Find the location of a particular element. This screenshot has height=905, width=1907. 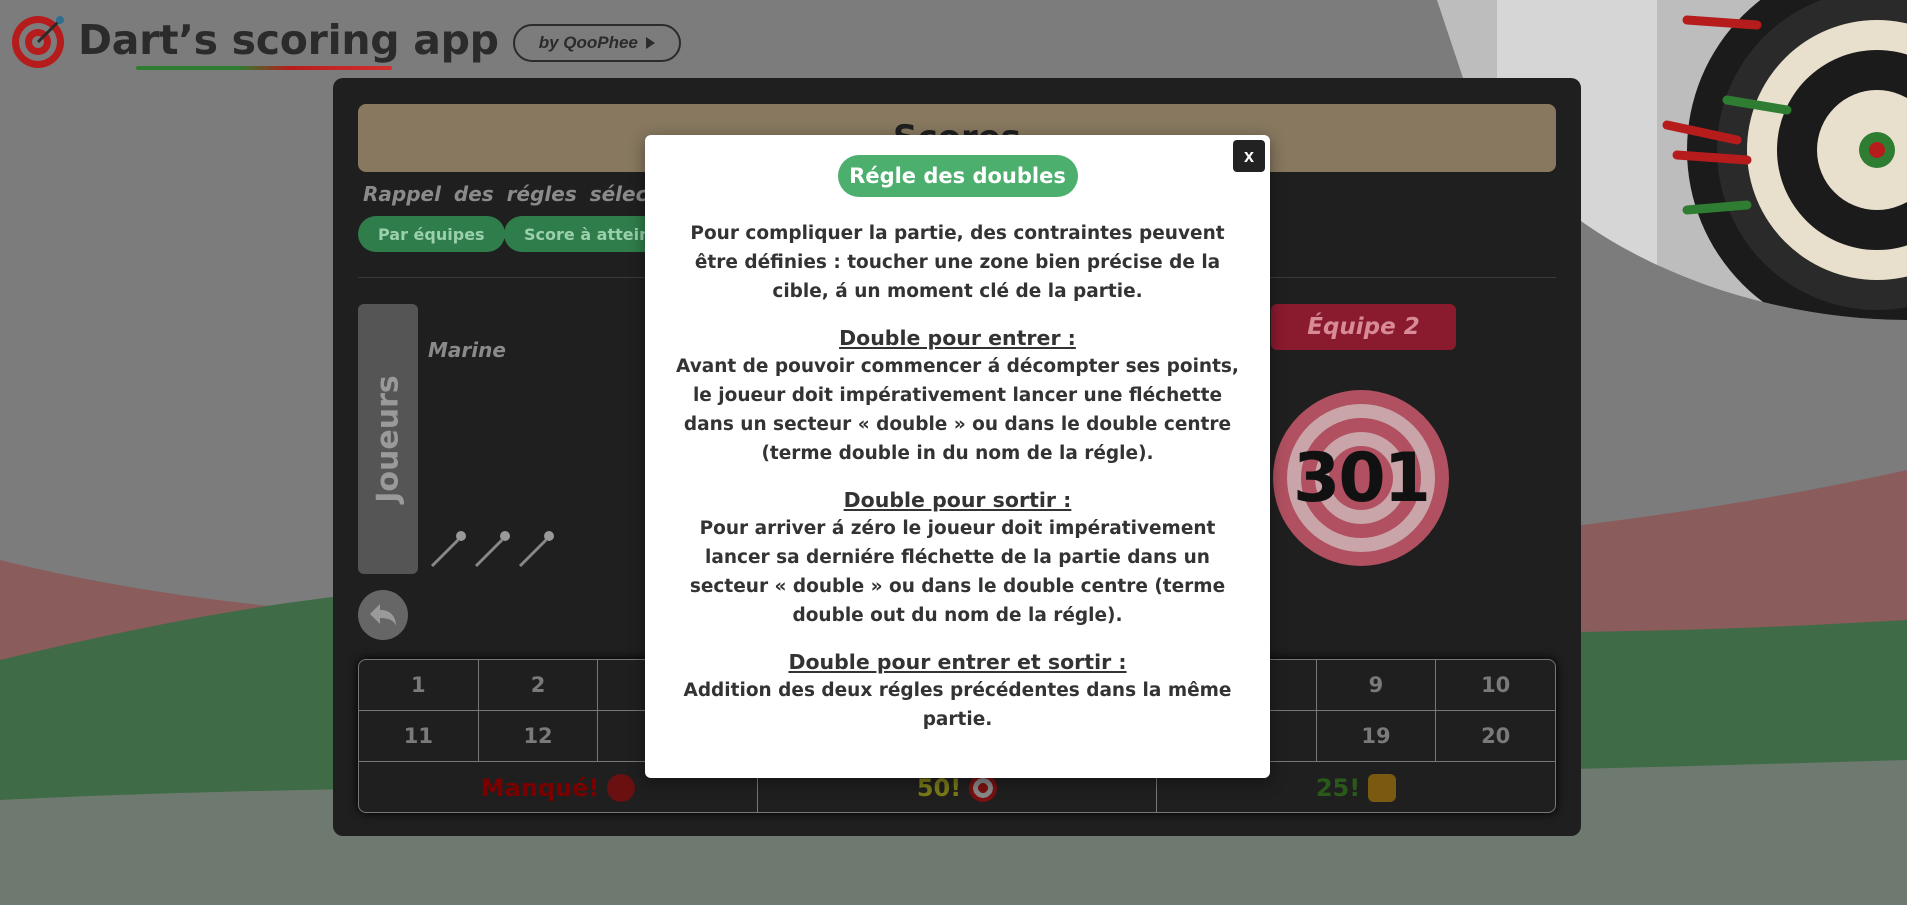

score-cell-11: 11 is located at coordinates (419, 736).